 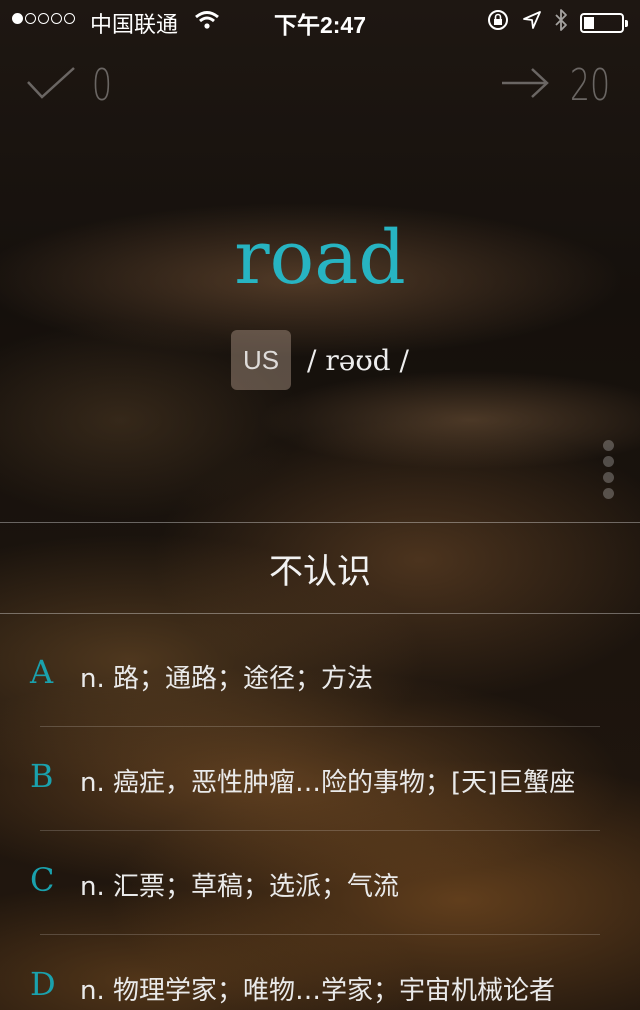 I want to click on option-definition: n. 汇票；草稿；选派；气流, so click(x=240, y=887).